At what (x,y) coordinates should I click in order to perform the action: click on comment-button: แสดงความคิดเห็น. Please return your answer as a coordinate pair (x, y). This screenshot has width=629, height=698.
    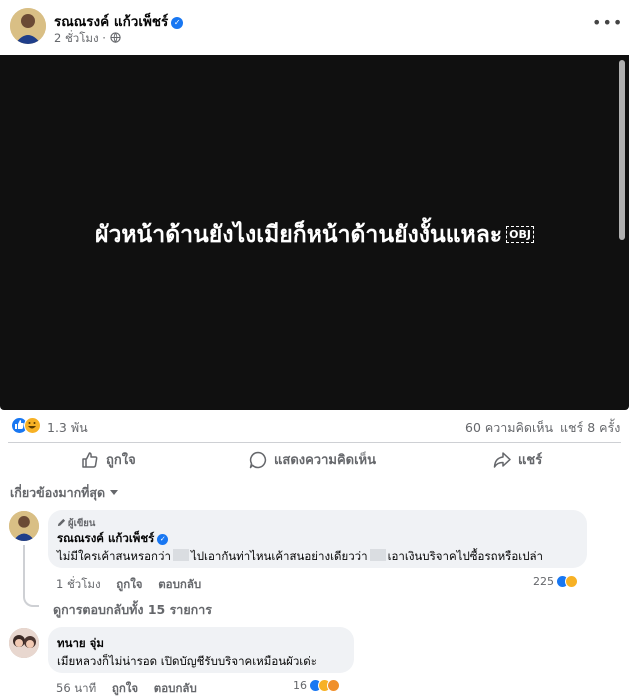
    Looking at the image, I should click on (312, 461).